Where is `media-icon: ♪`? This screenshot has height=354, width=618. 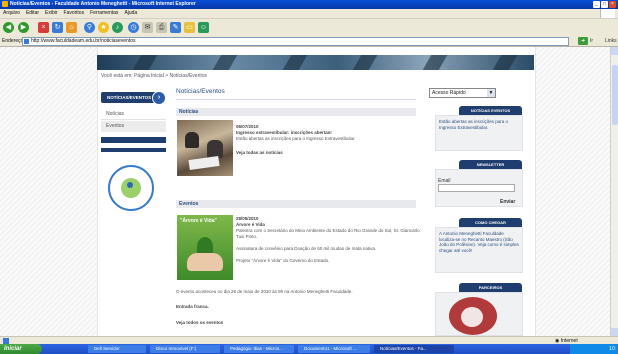
media-icon: ♪ is located at coordinates (117, 27).